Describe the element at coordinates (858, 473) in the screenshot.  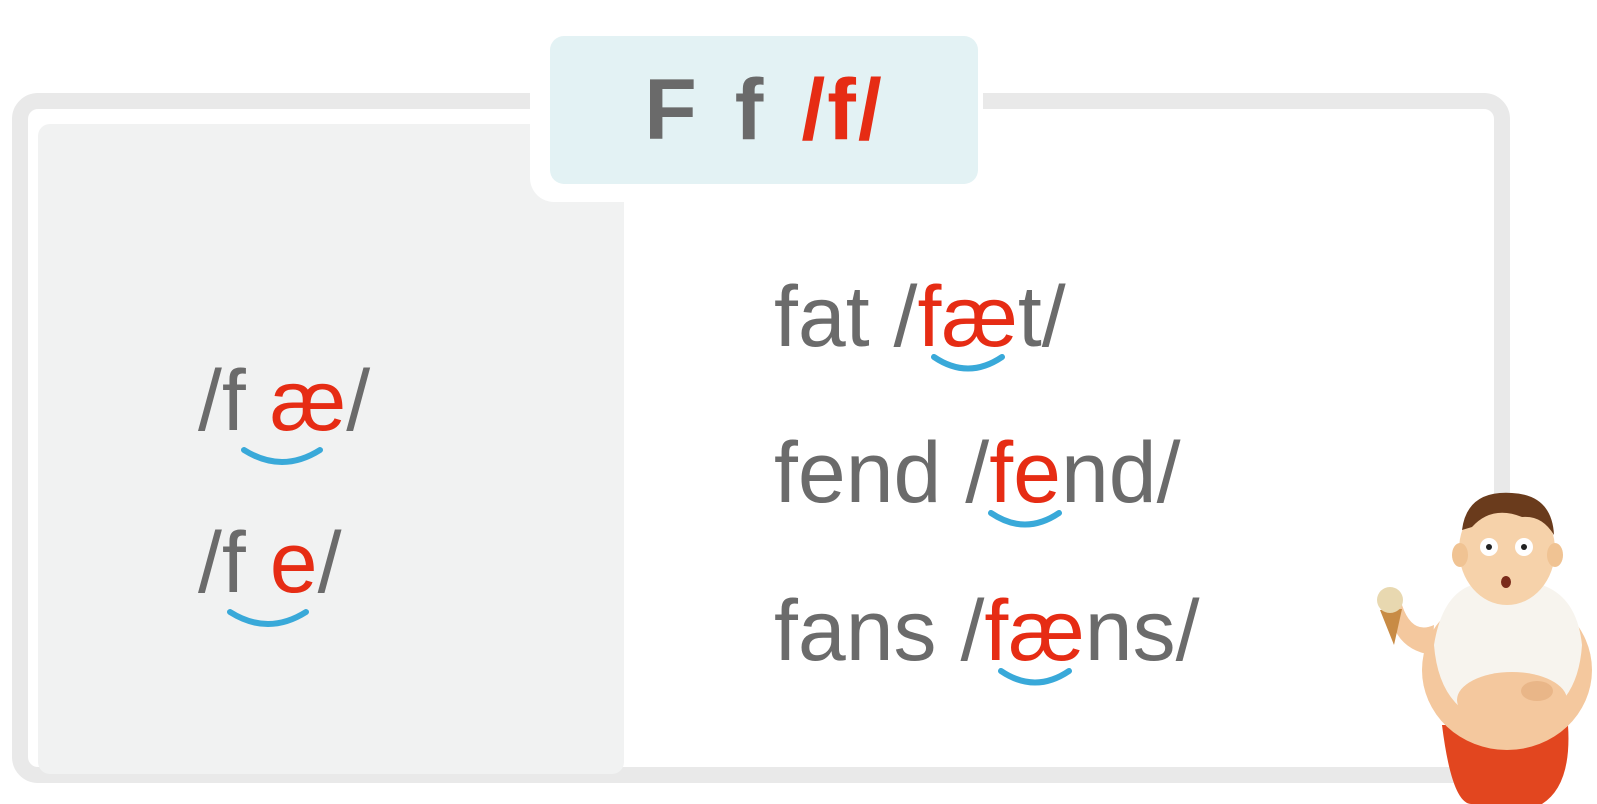
I see `word: fend` at that location.